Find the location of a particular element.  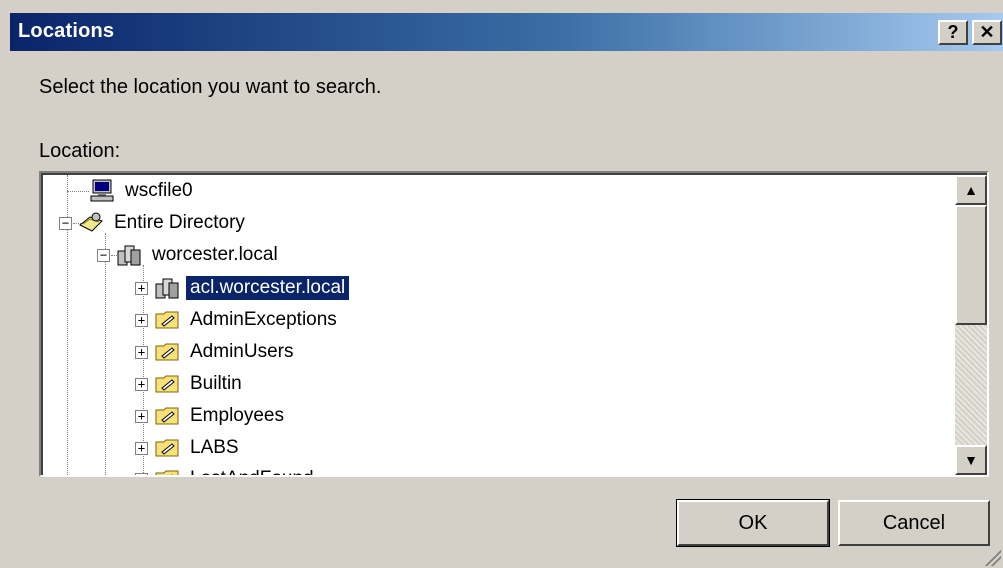

scroll-up-button: ▲ is located at coordinates (971, 190).